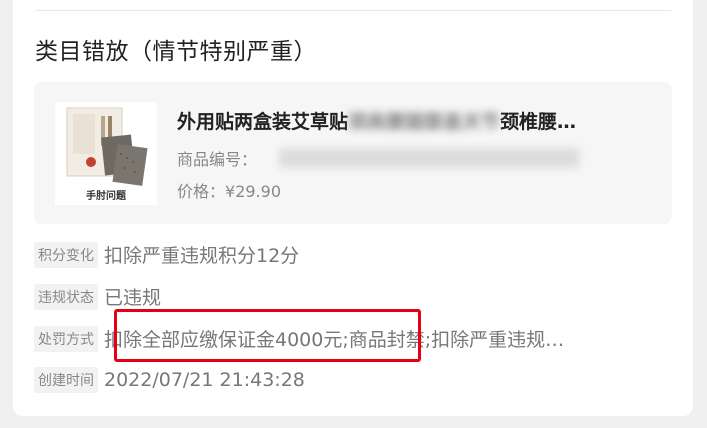  What do you see at coordinates (202, 256) in the screenshot?
I see `detail-value: 扣除严重违规积分12分` at bounding box center [202, 256].